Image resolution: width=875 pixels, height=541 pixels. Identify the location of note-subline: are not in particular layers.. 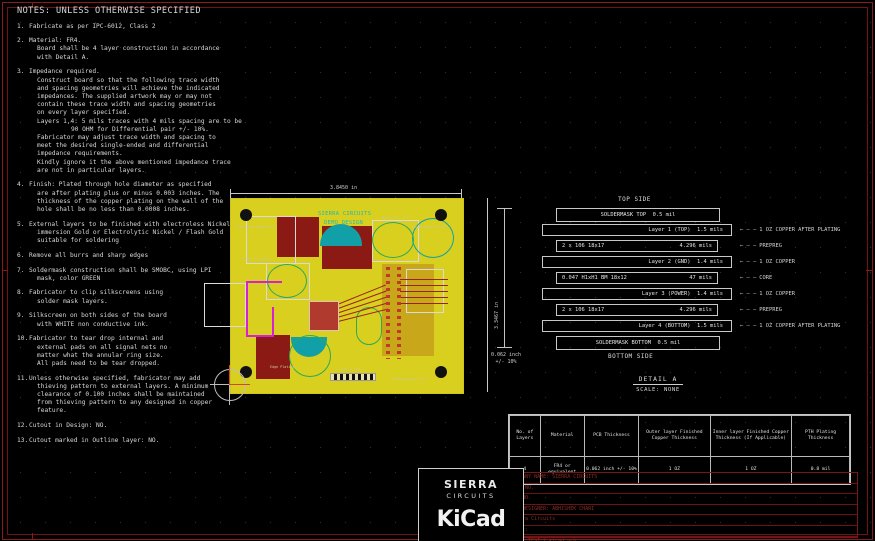
(91, 170).